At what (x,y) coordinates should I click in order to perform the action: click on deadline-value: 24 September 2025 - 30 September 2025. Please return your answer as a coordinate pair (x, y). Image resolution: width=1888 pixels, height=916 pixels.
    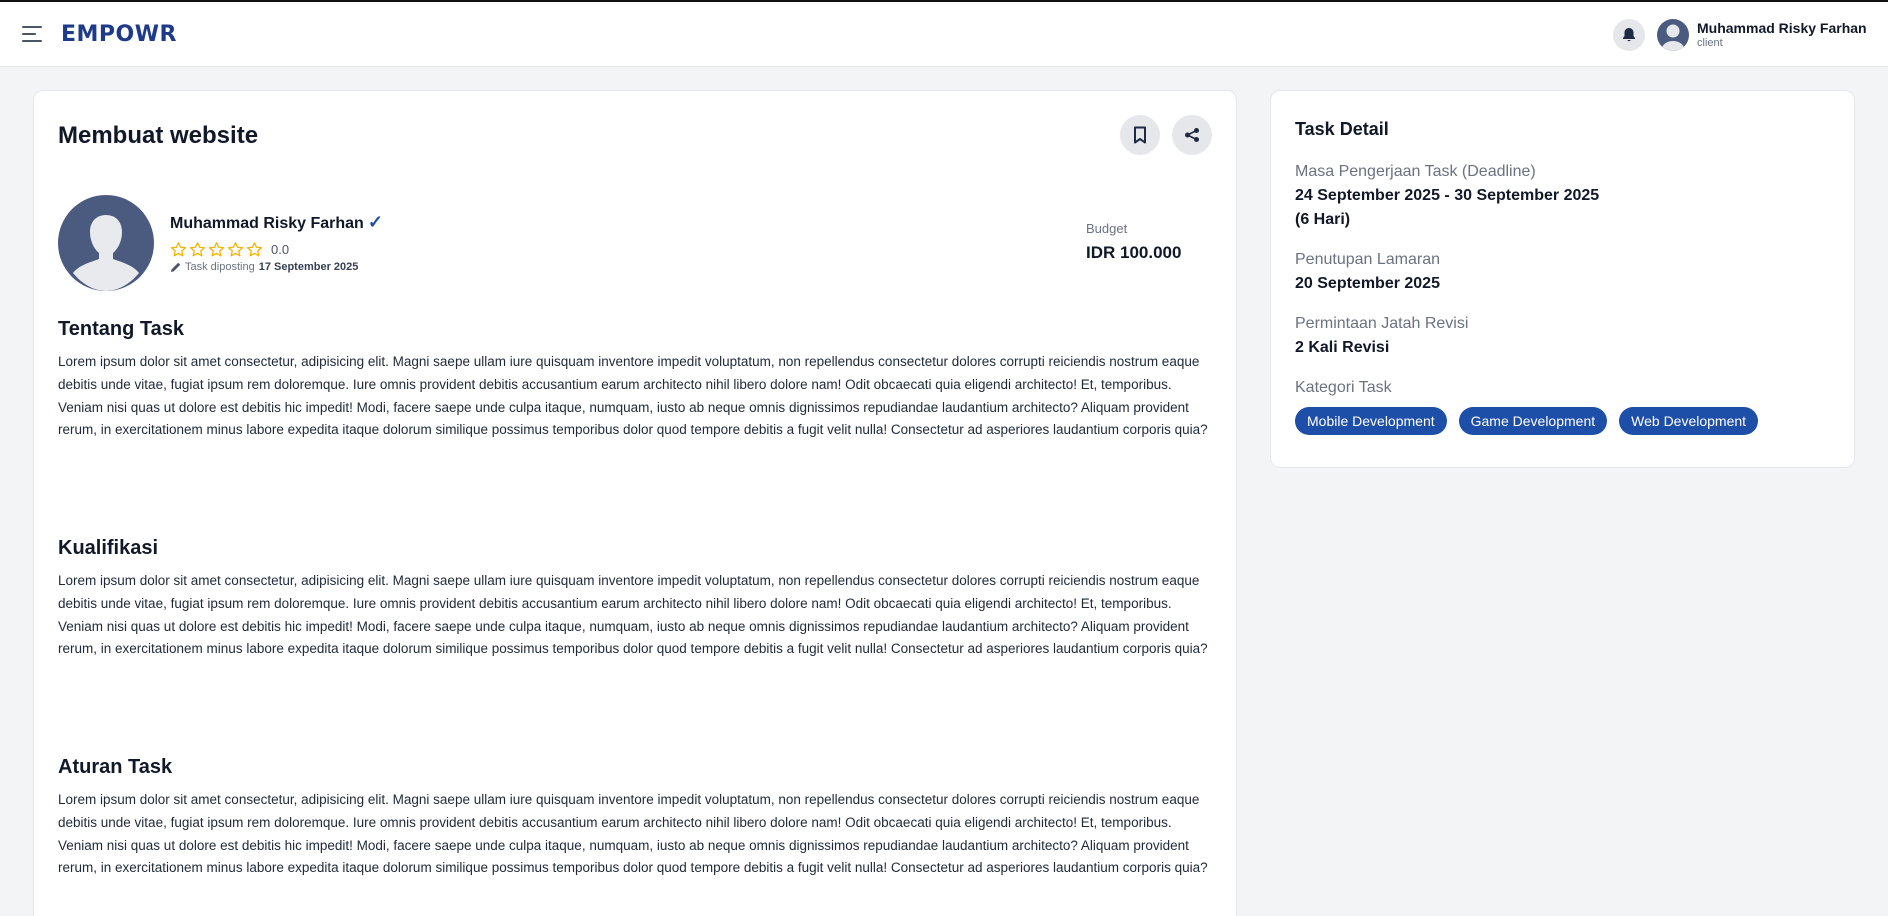
    Looking at the image, I should click on (1447, 195).